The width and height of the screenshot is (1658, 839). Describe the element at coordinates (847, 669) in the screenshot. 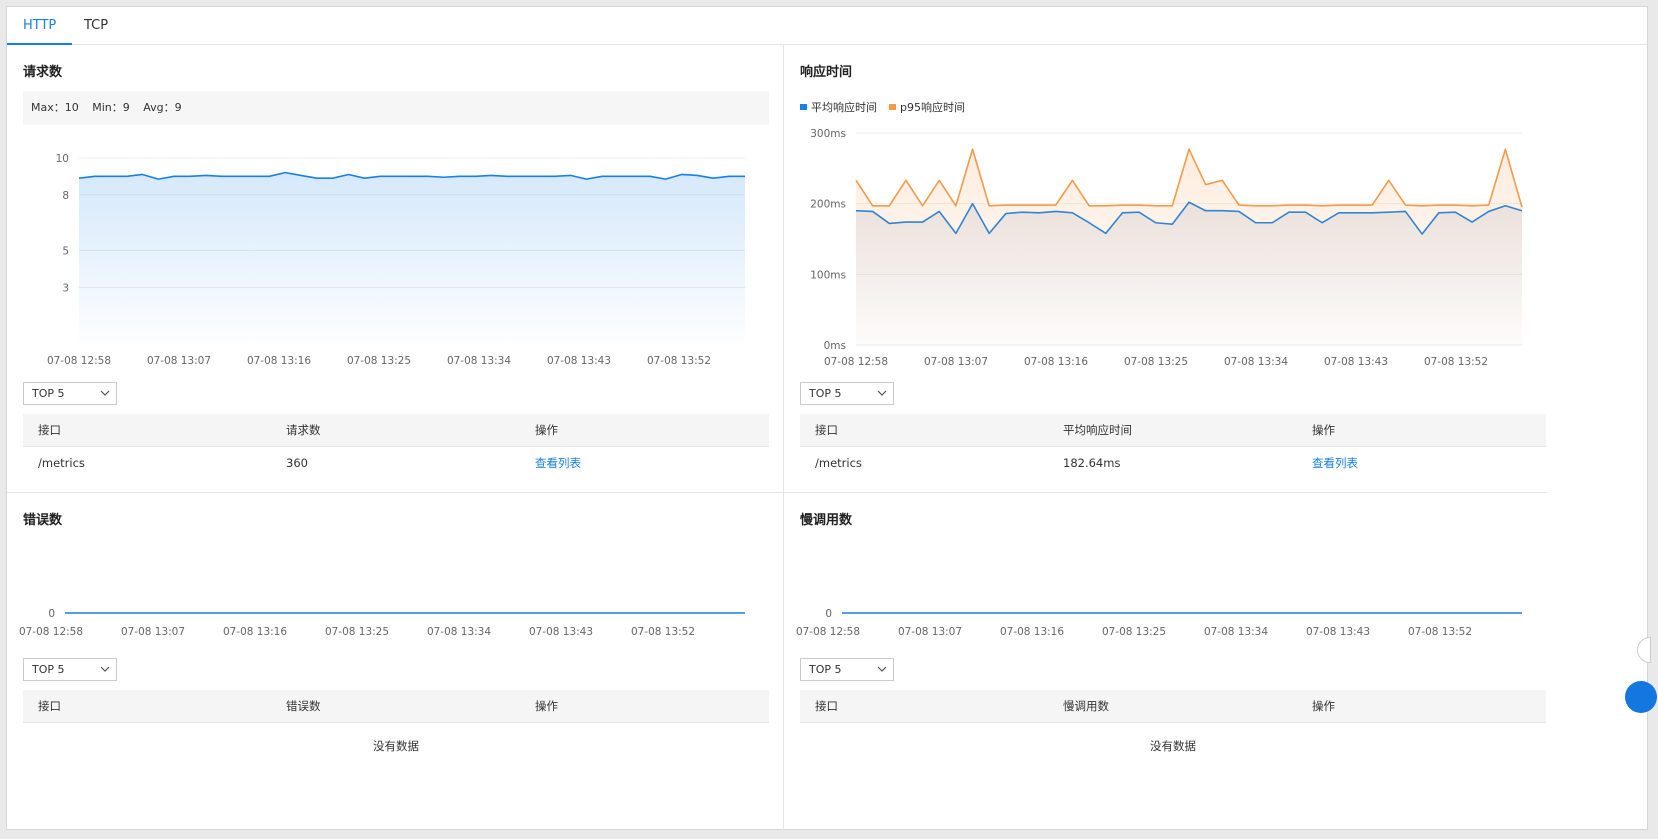

I see `slow-top-select: TOP 5` at that location.